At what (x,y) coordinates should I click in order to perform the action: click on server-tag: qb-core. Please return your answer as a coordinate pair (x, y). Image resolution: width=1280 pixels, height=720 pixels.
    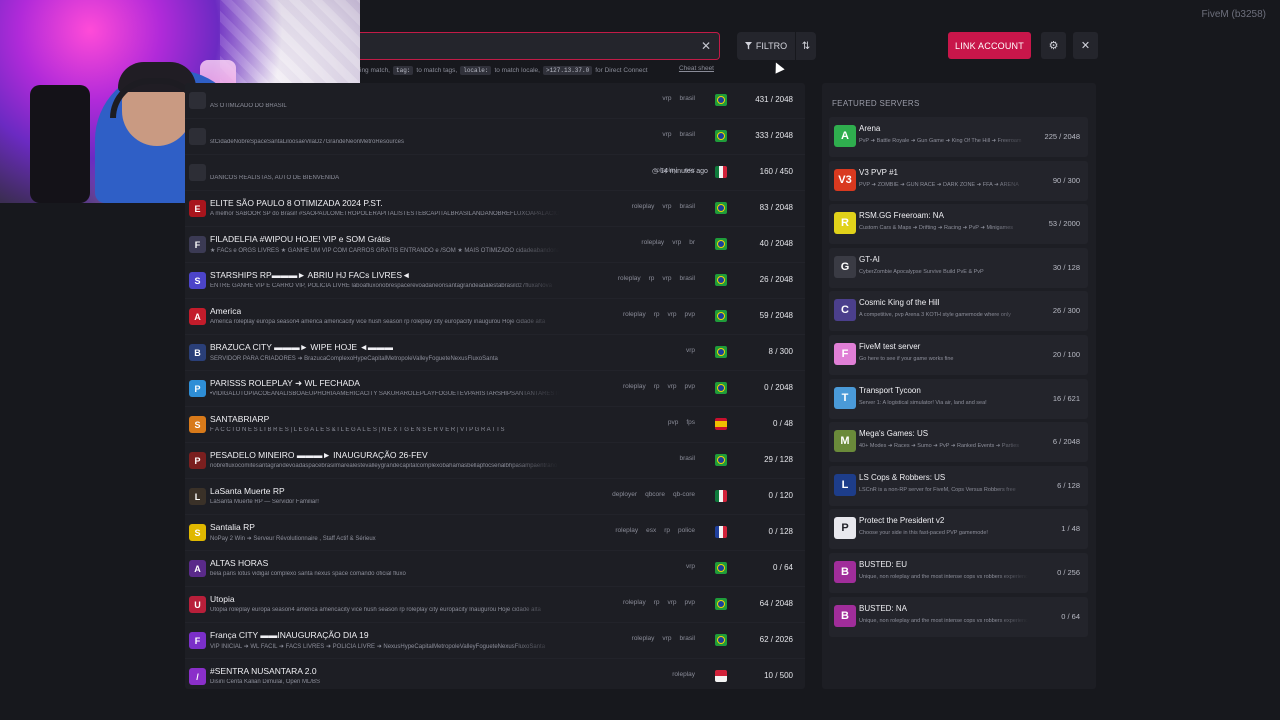
    Looking at the image, I should click on (684, 494).